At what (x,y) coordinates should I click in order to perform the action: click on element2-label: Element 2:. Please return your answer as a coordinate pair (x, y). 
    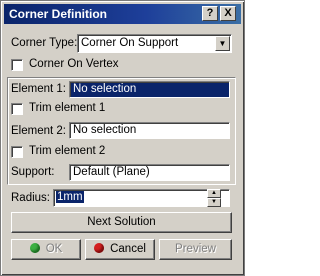
    Looking at the image, I should click on (38, 131).